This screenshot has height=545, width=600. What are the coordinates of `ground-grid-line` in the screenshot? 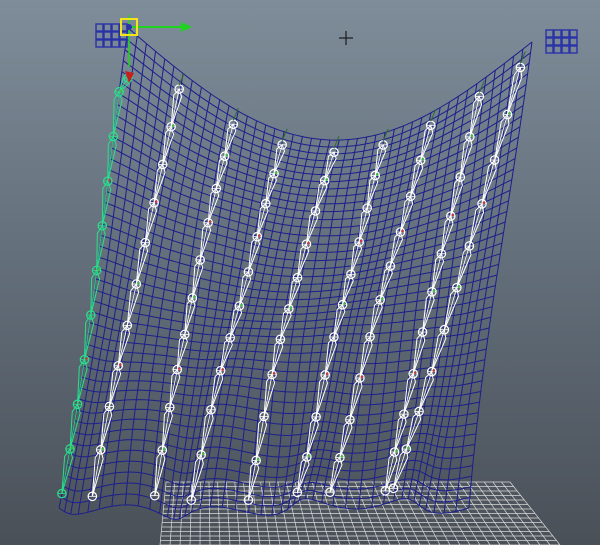 It's located at (209, 513).